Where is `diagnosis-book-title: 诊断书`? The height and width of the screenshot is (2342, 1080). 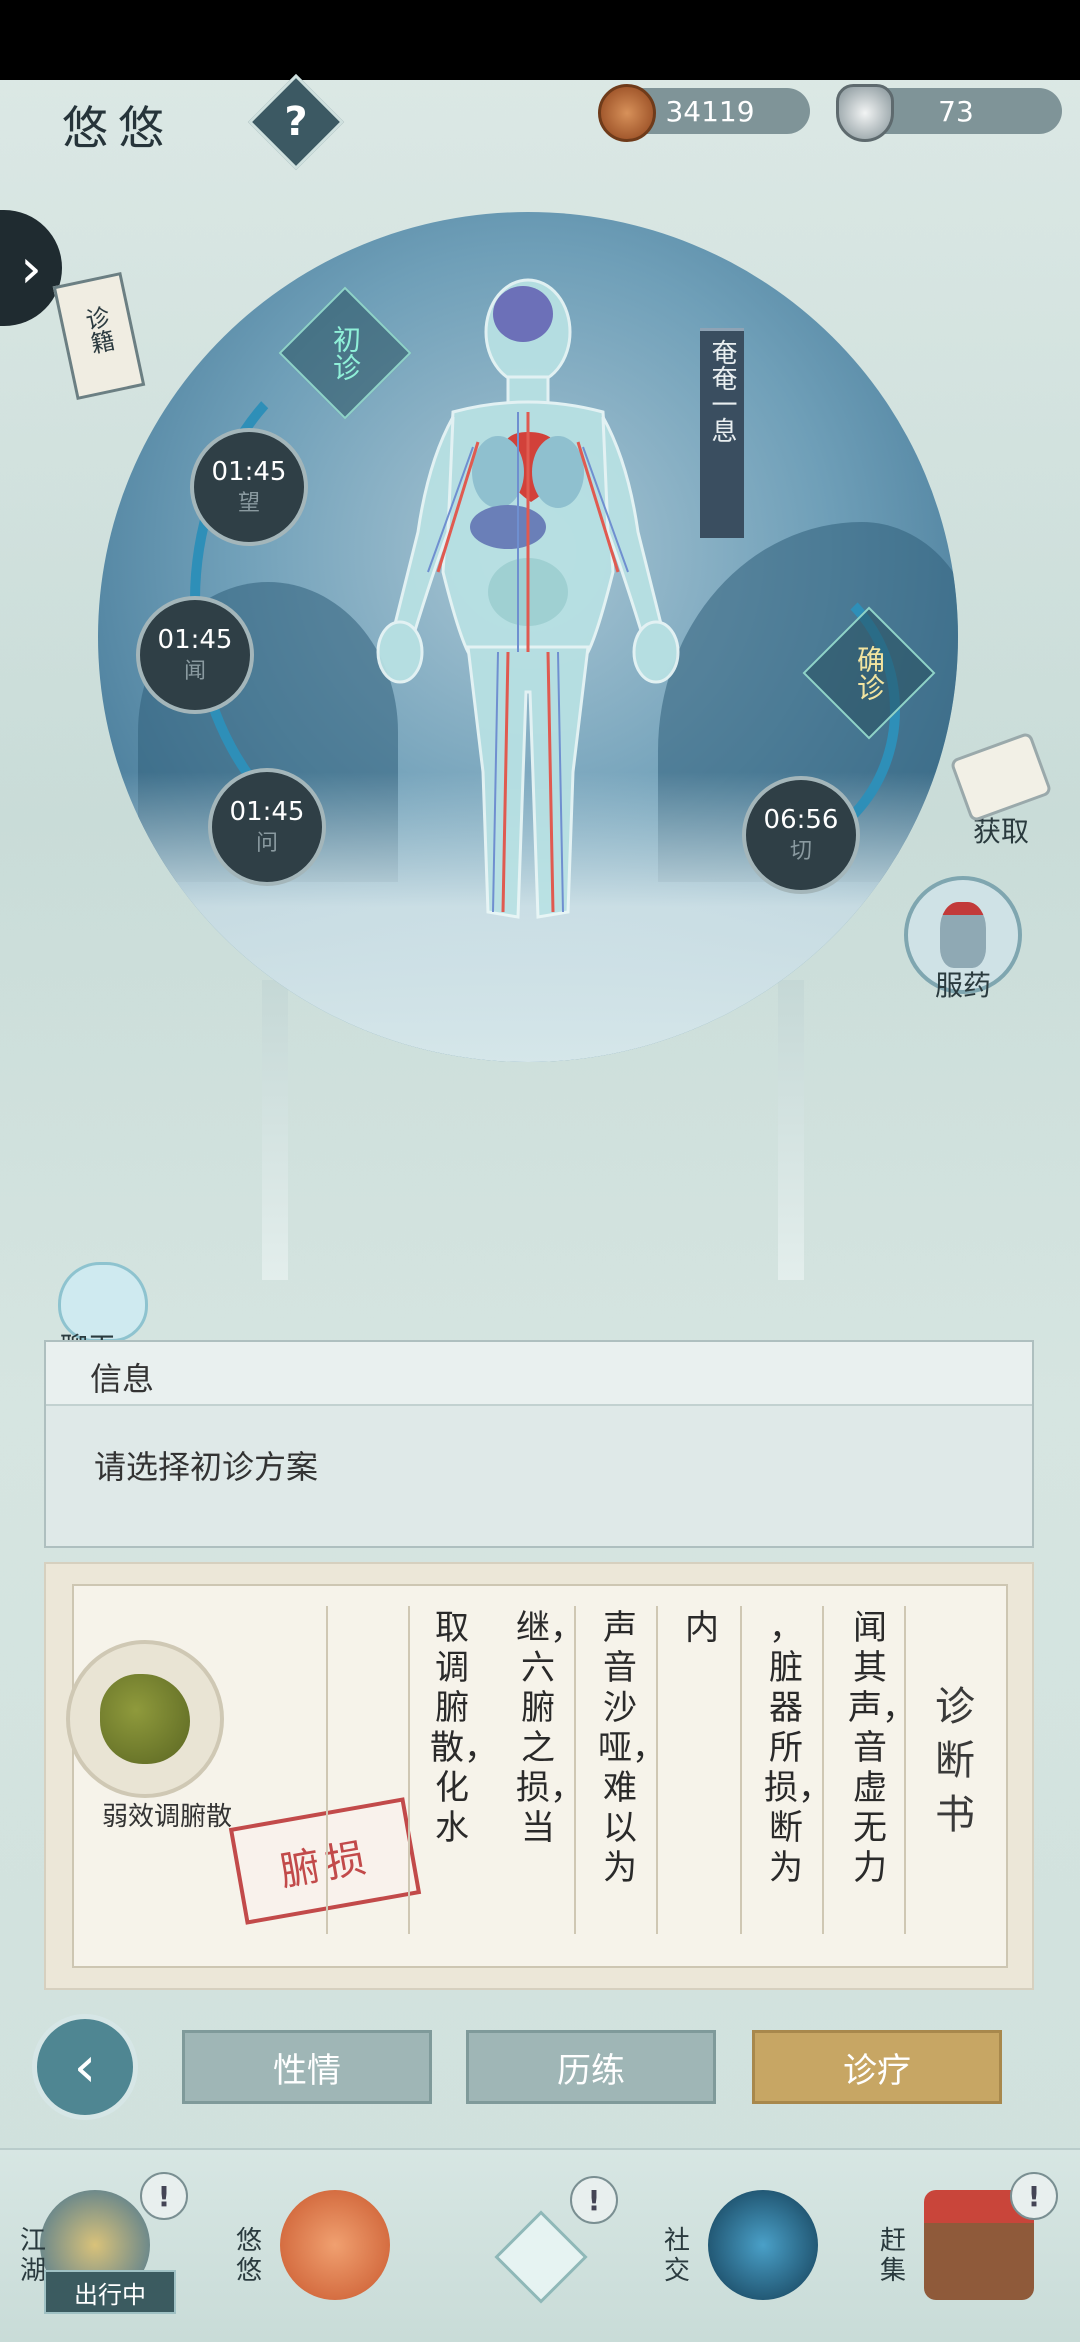
diagnosis-book-title: 诊断书 is located at coordinates (955, 1761).